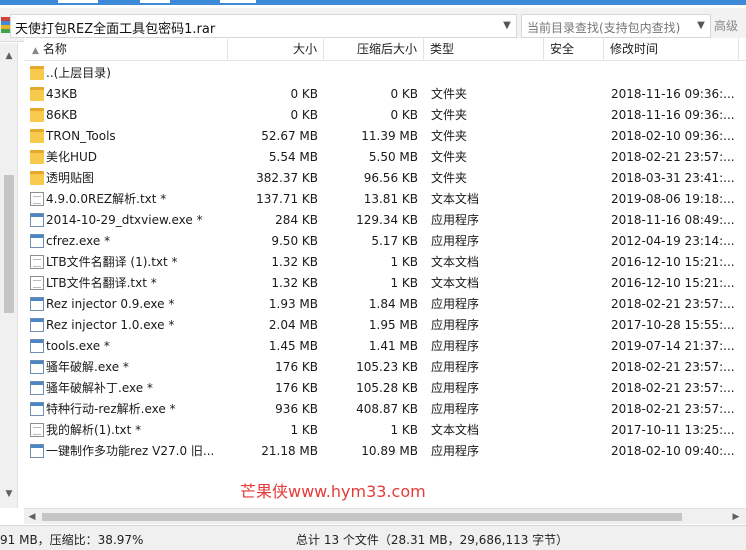 The image size is (746, 550). Describe the element at coordinates (393, 157) in the screenshot. I see `file-packed-size: 5.50 MB` at that location.